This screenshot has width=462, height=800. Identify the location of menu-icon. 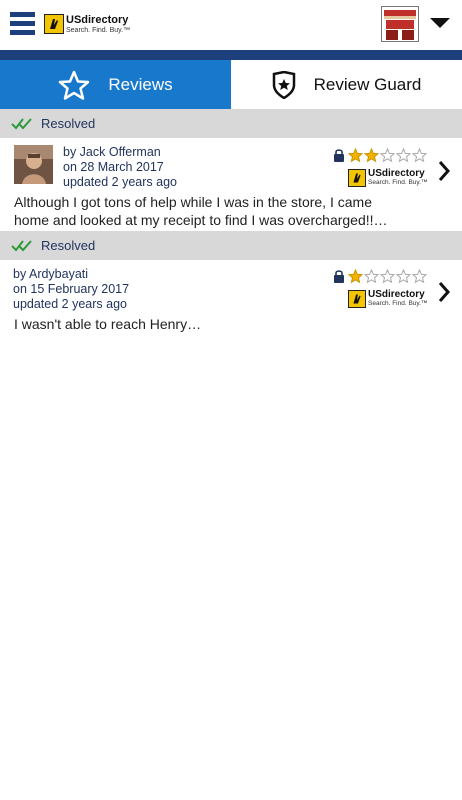
(22, 24).